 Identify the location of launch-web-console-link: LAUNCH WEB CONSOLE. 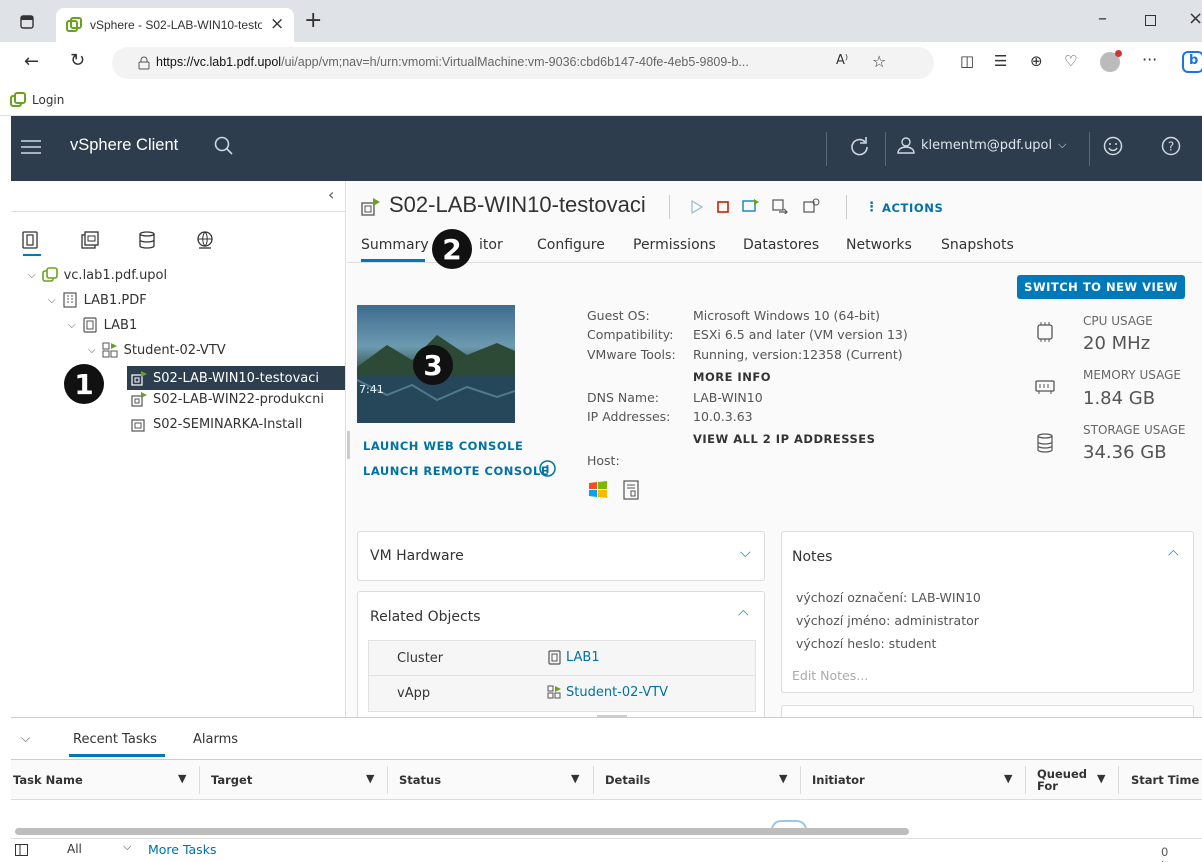
(443, 446).